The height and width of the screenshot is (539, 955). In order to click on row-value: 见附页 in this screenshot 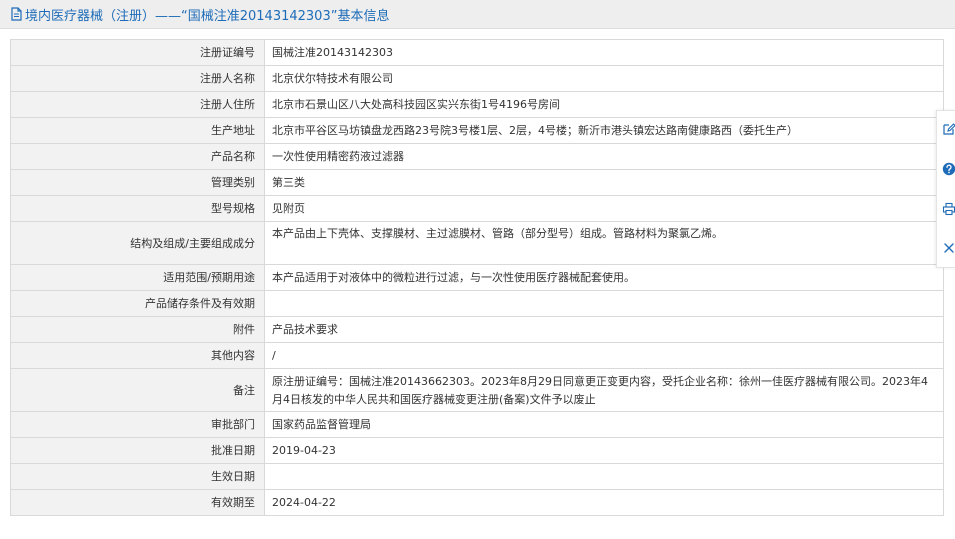, I will do `click(604, 208)`.